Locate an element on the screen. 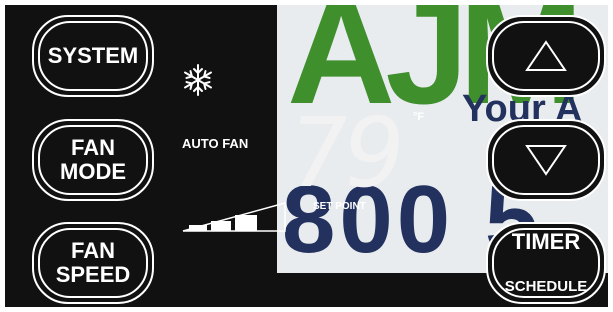  temp-down-button is located at coordinates (546, 160).